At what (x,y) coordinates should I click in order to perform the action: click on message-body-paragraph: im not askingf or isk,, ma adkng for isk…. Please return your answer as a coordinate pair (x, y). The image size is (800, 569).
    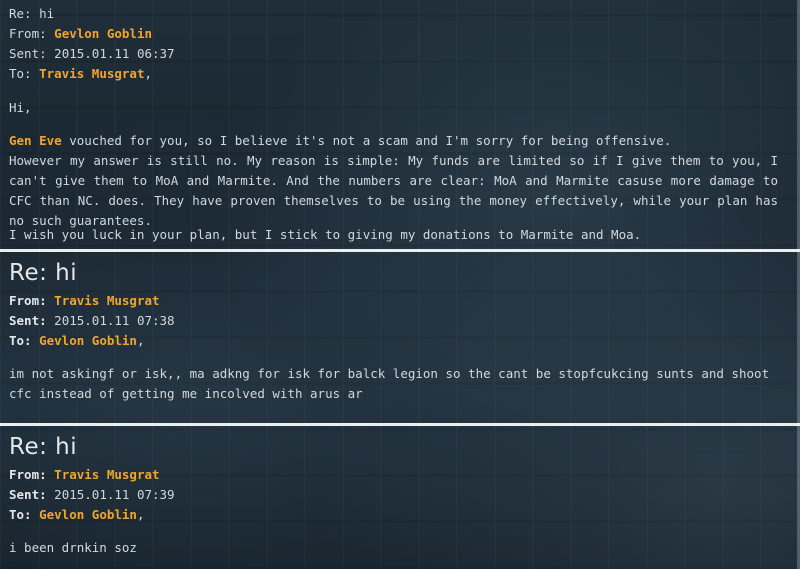
    Looking at the image, I should click on (389, 383).